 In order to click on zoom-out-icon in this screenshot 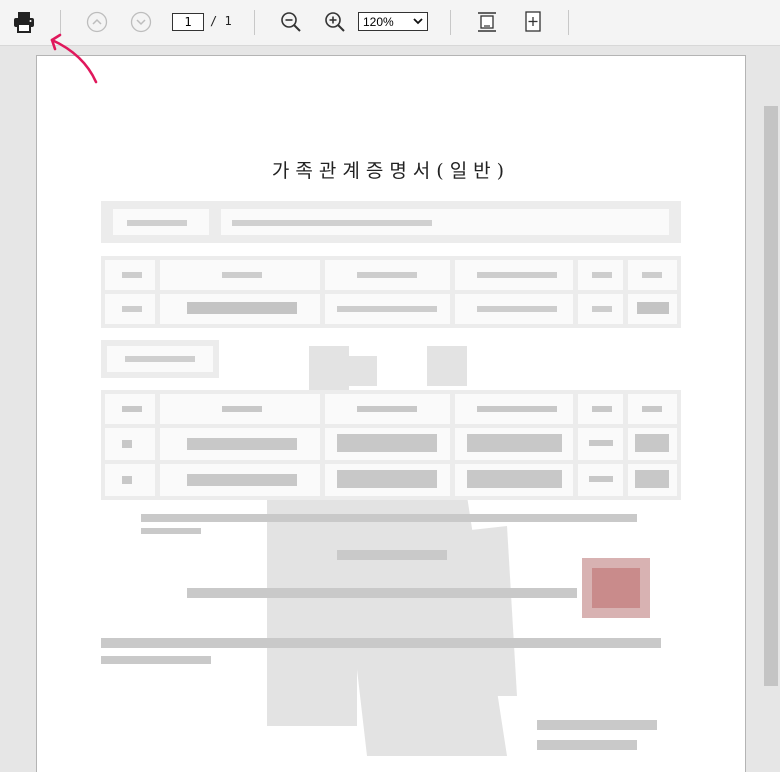, I will do `click(291, 22)`.